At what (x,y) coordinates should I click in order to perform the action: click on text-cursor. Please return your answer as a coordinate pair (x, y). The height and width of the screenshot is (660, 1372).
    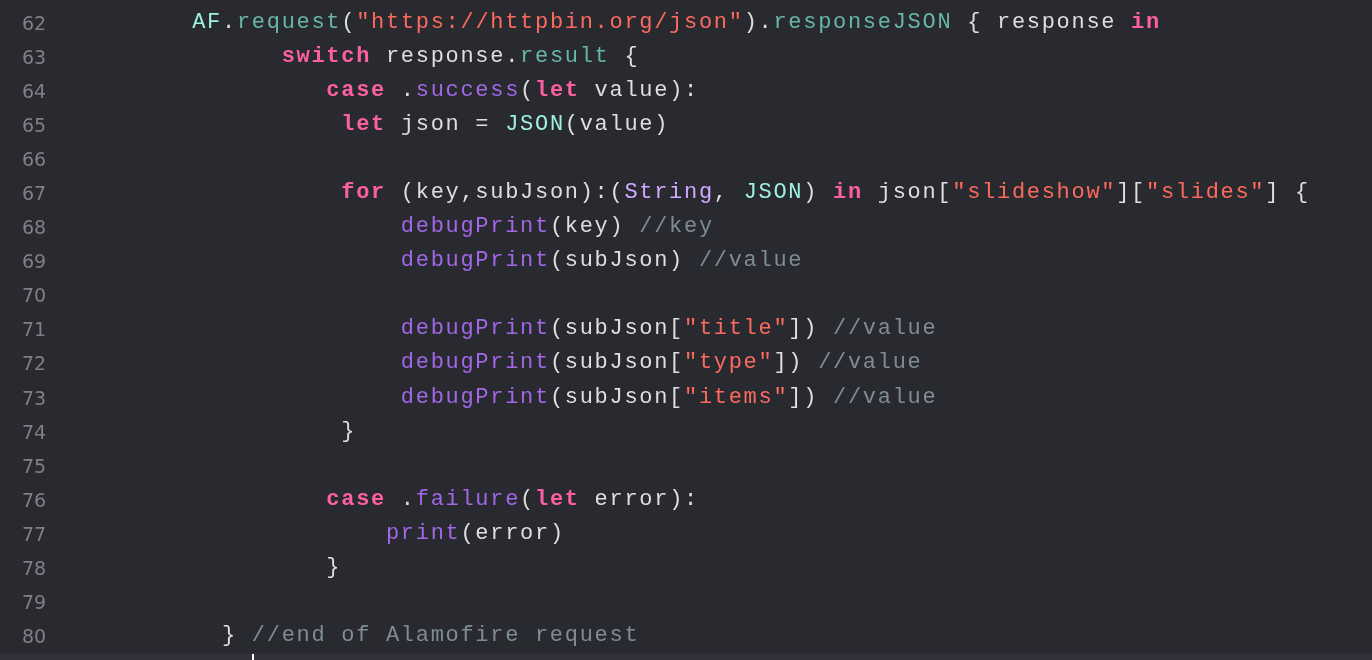
    Looking at the image, I should click on (253, 657).